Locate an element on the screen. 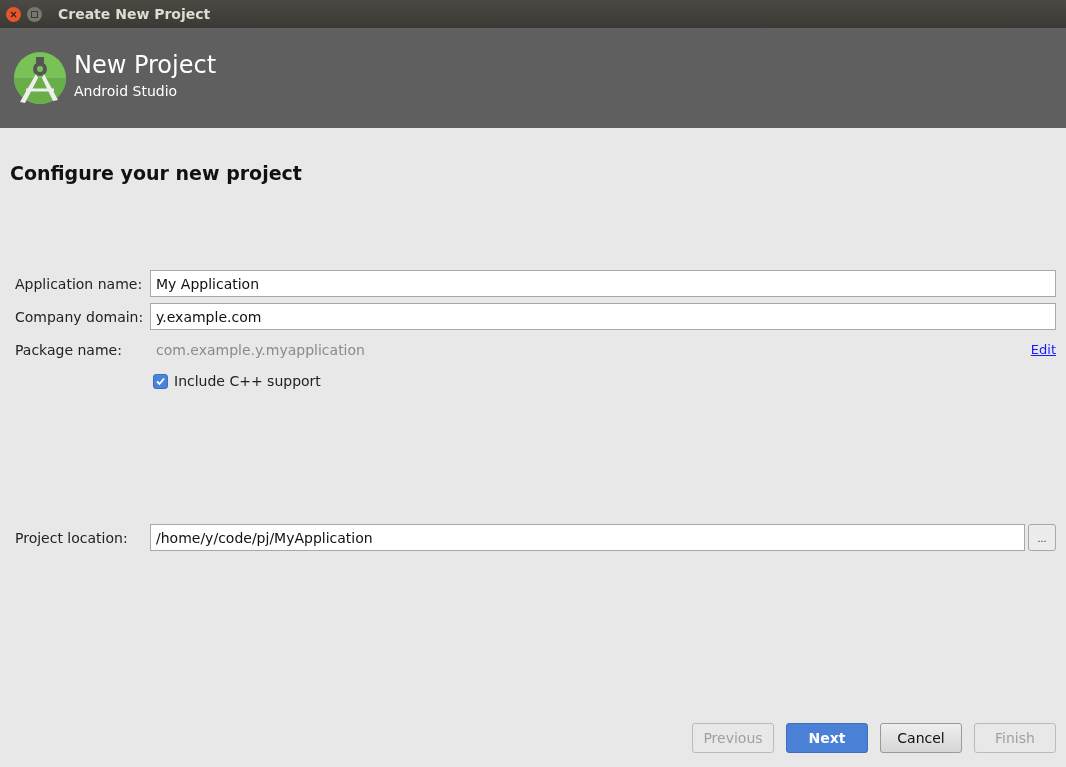  checkbox is located at coordinates (160, 381).